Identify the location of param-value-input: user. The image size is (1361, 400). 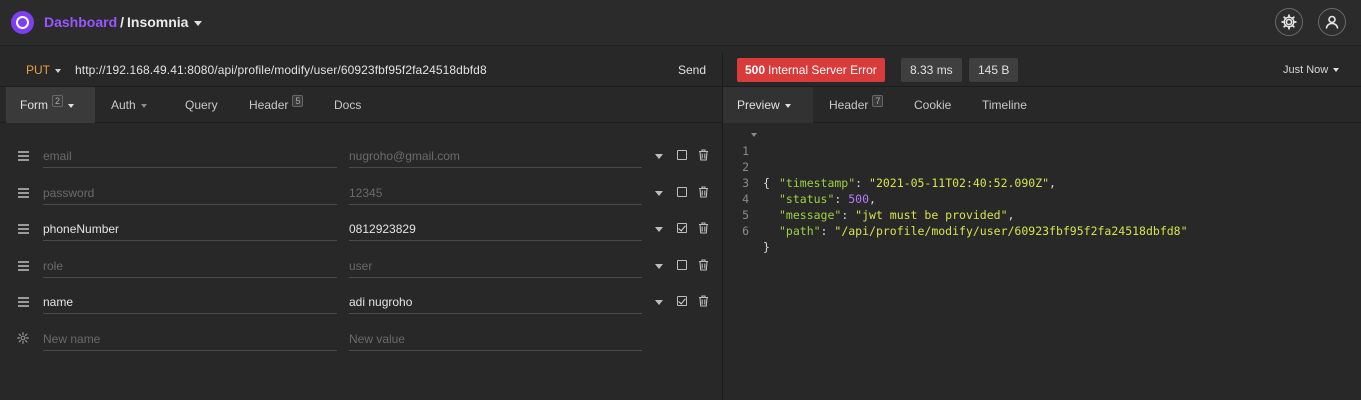
(495, 265).